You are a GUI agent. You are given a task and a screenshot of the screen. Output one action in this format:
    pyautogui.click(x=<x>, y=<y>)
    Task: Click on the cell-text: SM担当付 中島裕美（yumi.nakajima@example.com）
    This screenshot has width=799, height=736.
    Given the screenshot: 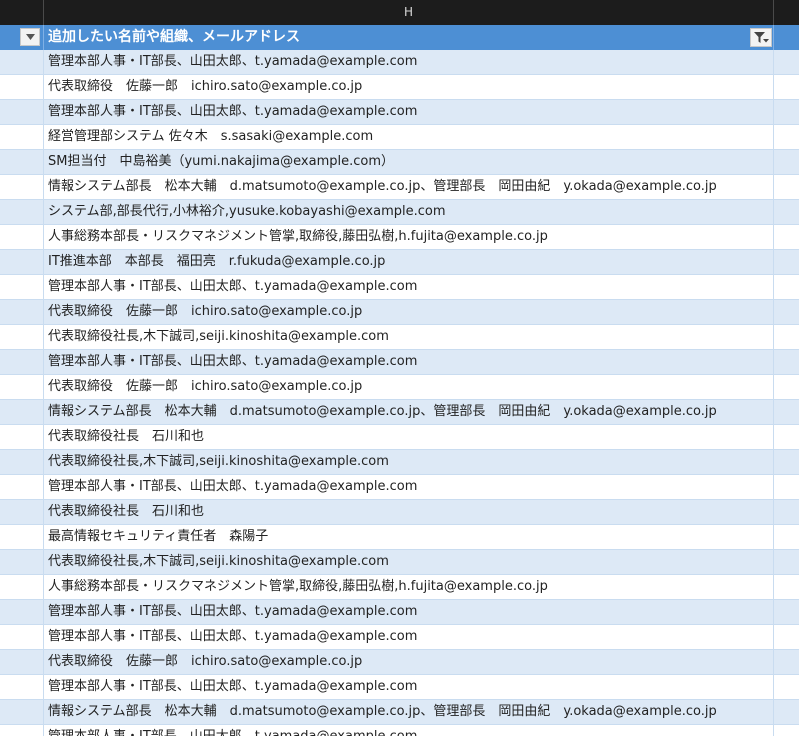 What is the action you would take?
    pyautogui.click(x=221, y=161)
    